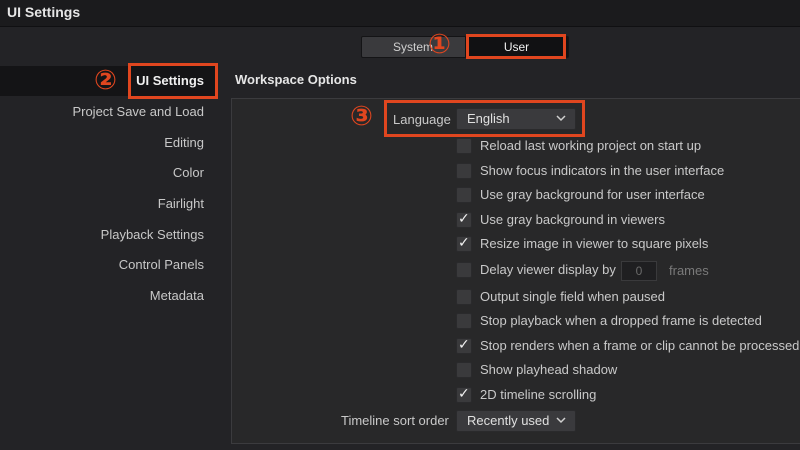 The image size is (800, 450). What do you see at coordinates (400, 13) in the screenshot?
I see `title-bar: UI Settings` at bounding box center [400, 13].